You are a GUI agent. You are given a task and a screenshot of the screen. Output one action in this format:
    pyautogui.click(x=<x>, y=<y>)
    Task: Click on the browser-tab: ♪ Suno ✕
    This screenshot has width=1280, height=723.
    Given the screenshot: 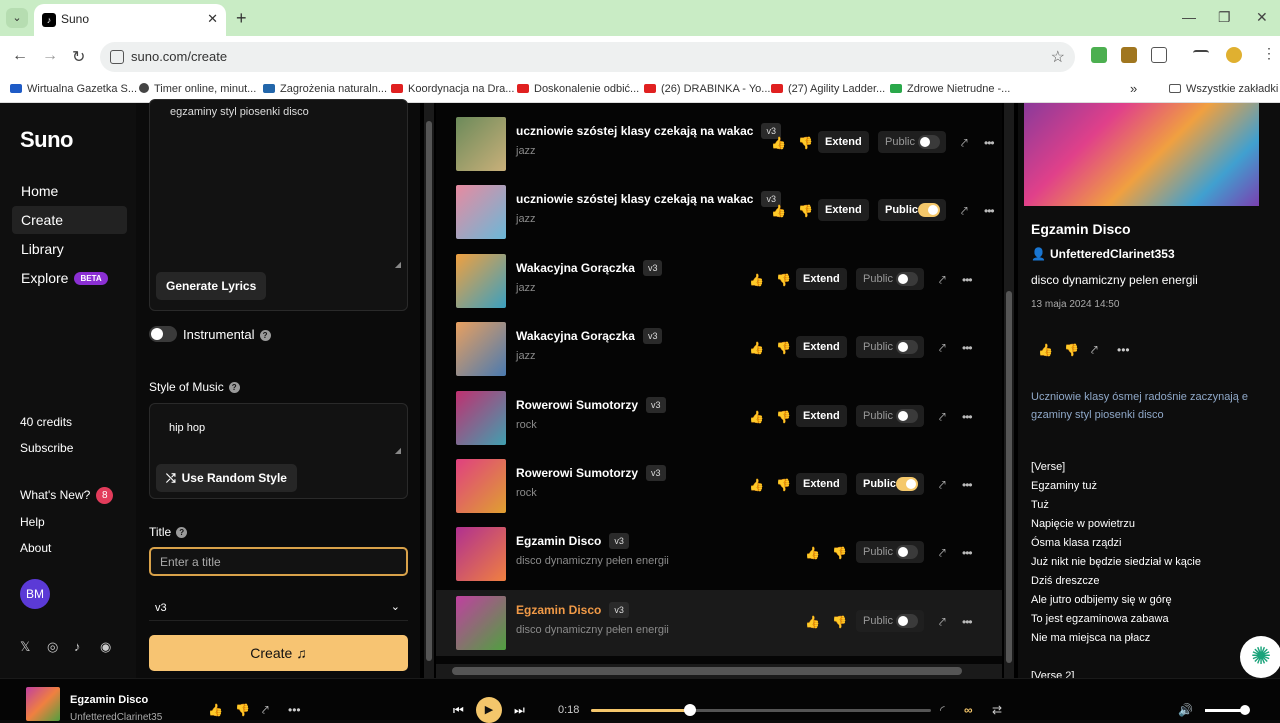 What is the action you would take?
    pyautogui.click(x=130, y=20)
    